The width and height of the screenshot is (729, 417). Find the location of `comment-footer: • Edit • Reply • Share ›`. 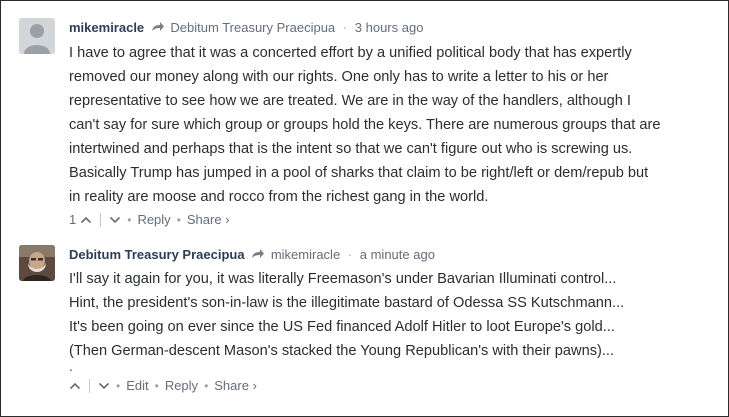

comment-footer: • Edit • Reply • Share › is located at coordinates (392, 386).